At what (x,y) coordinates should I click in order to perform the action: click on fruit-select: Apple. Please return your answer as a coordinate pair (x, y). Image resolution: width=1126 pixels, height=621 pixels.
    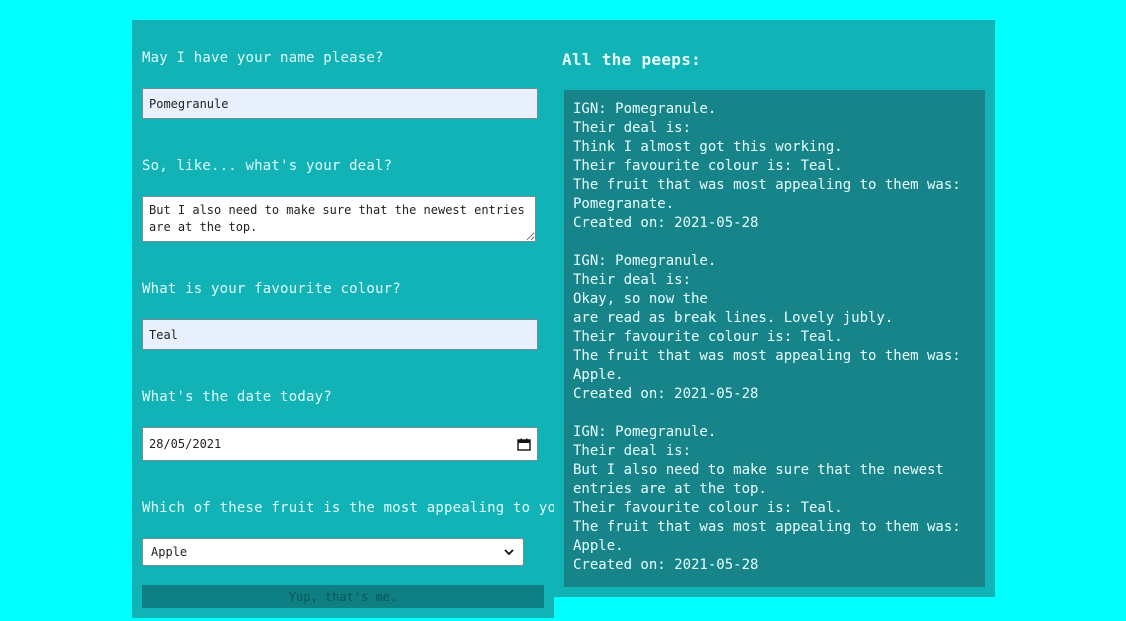
    Looking at the image, I should click on (333, 552).